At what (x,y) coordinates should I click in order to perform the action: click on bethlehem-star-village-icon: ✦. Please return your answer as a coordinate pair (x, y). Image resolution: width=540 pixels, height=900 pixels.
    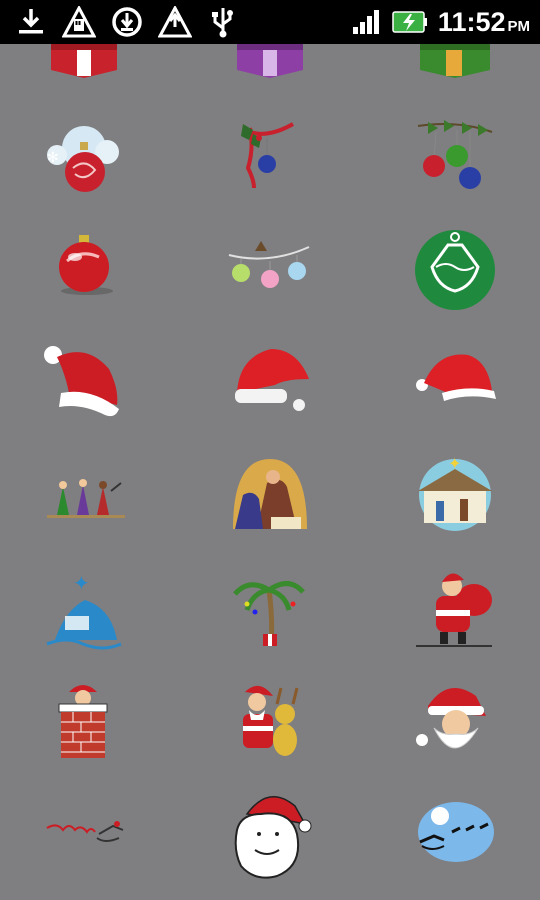
    Looking at the image, I should click on (84, 610).